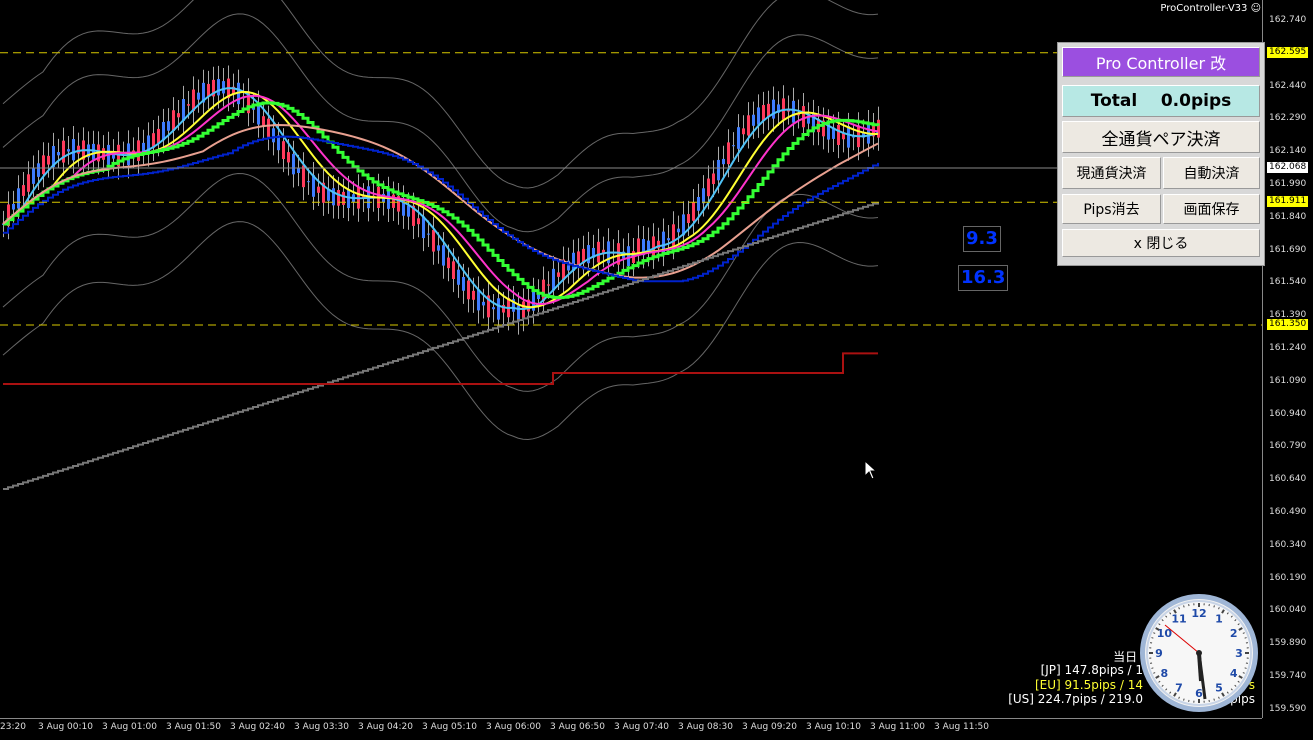  Describe the element at coordinates (1075, 699) in the screenshot. I see `stats-us: [US] 224.7pips / 219.0` at that location.